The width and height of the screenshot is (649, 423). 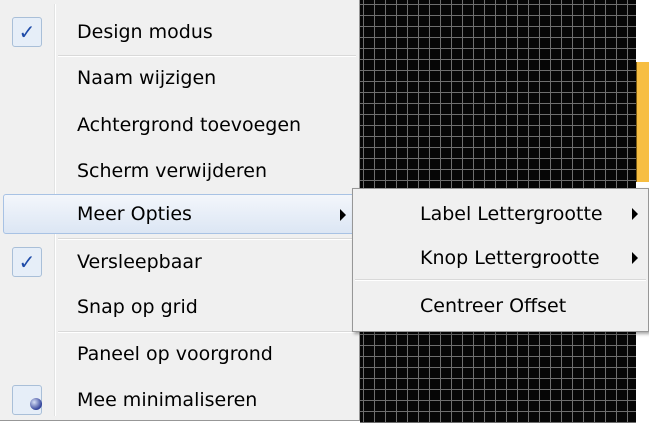 I want to click on menu-item-scherm-verwijderen: Scherm verwijderen, so click(x=180, y=171).